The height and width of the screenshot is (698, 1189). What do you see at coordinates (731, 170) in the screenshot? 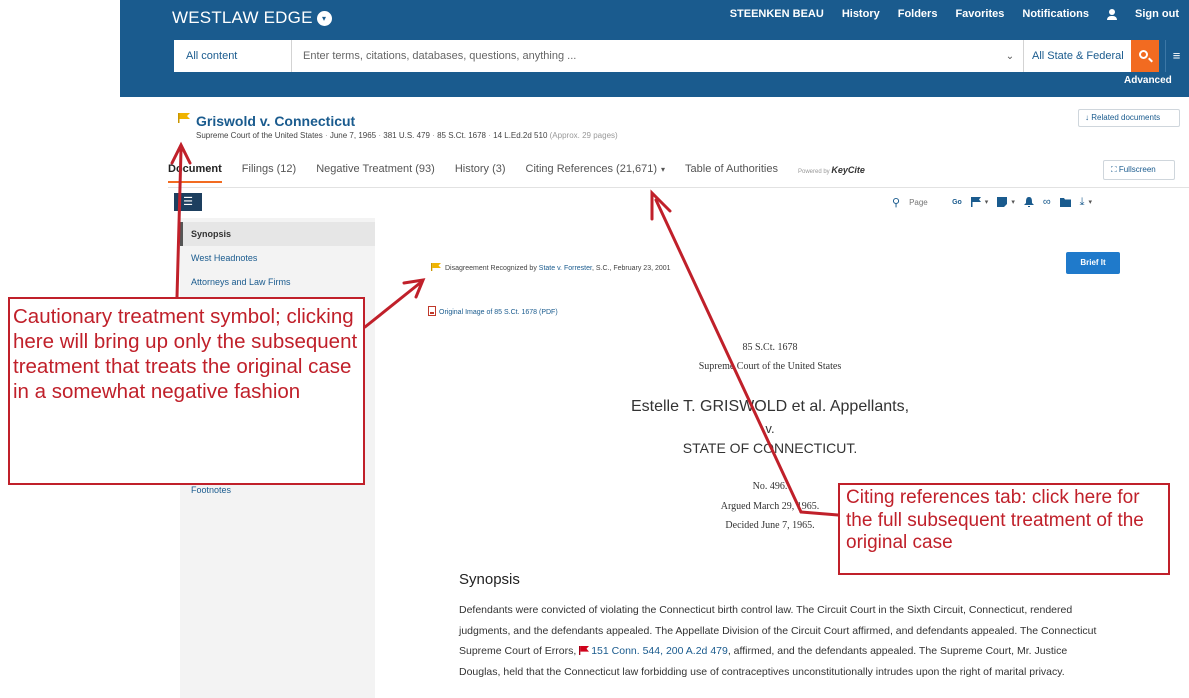
I see `tab-table-of-authorities: Table of Authorities` at bounding box center [731, 170].